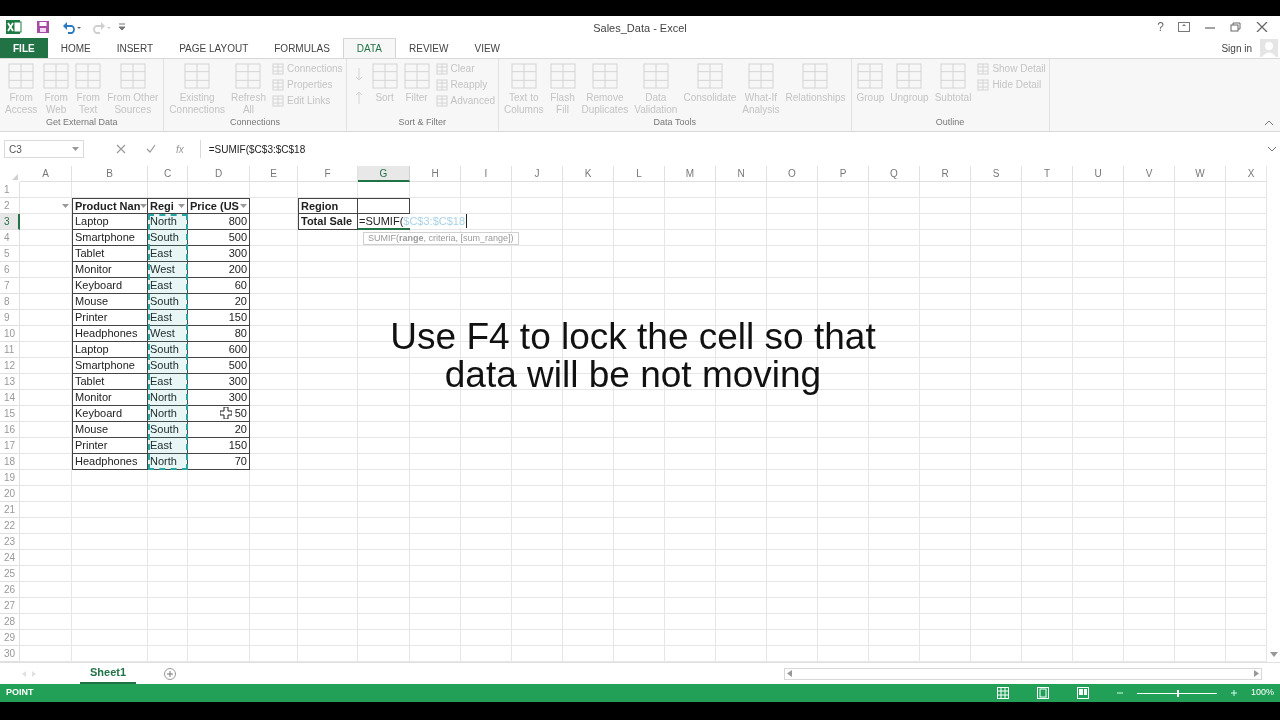  I want to click on enter-icon, so click(151, 149).